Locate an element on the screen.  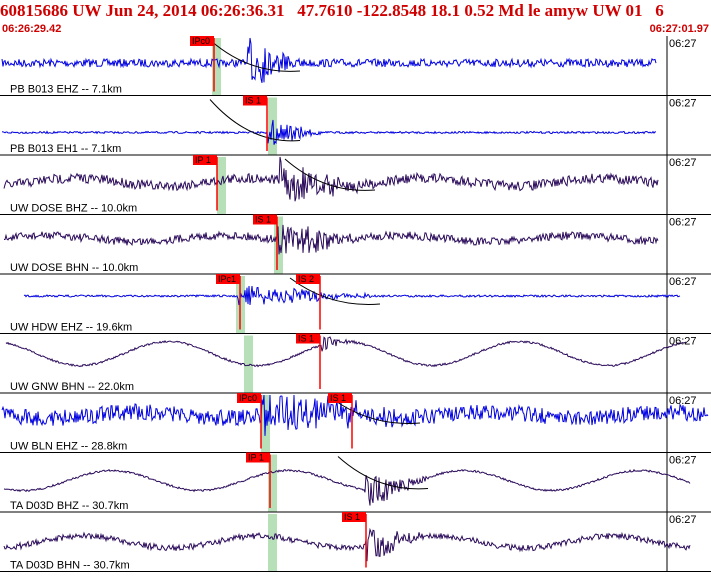
window-end-time: 06:27:01.97 is located at coordinates (679, 29).